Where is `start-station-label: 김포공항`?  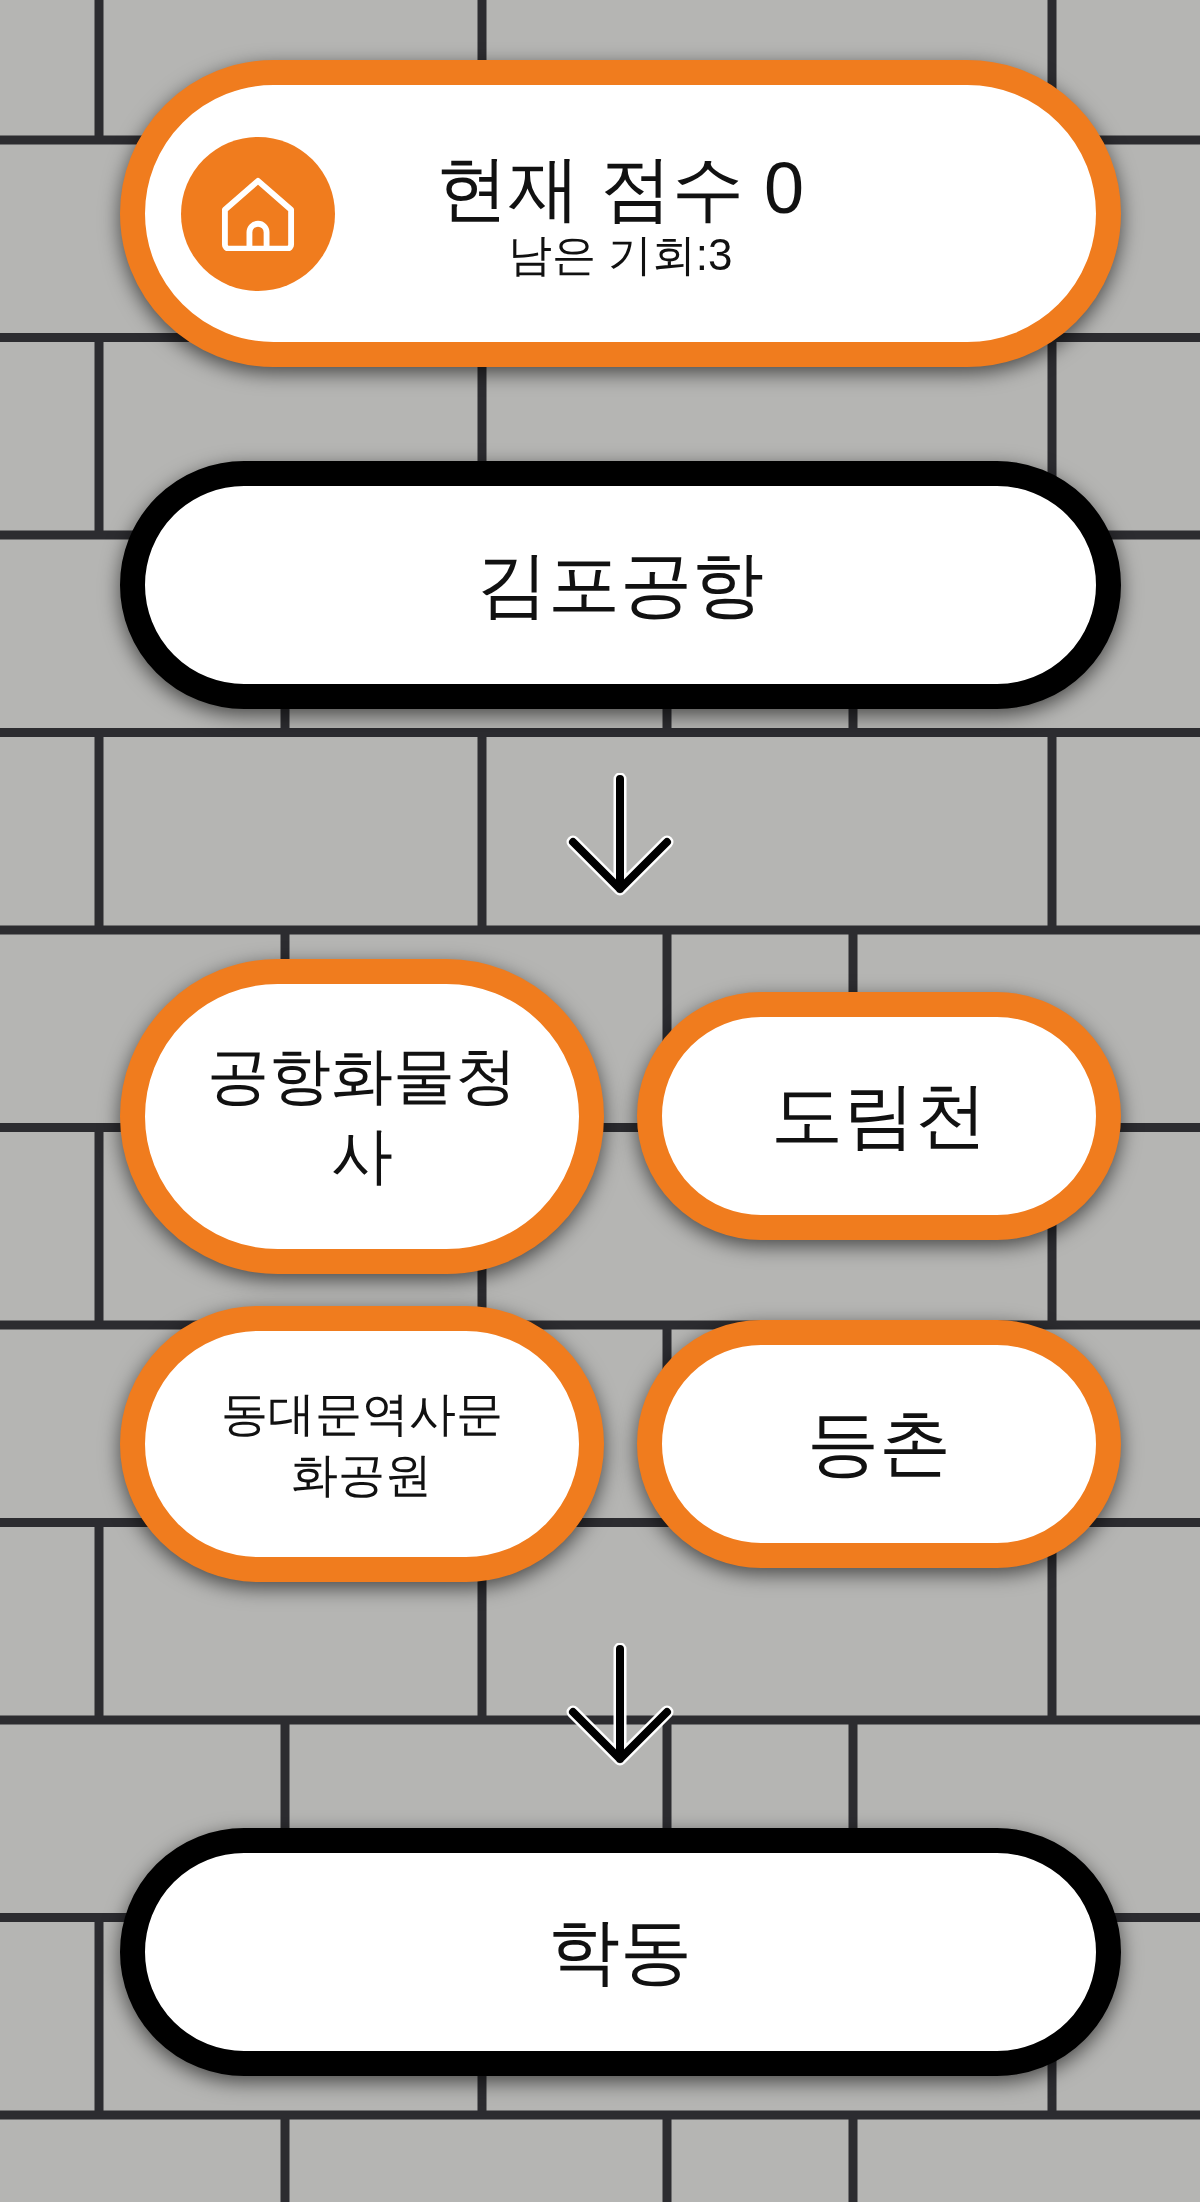
start-station-label: 김포공항 is located at coordinates (620, 585).